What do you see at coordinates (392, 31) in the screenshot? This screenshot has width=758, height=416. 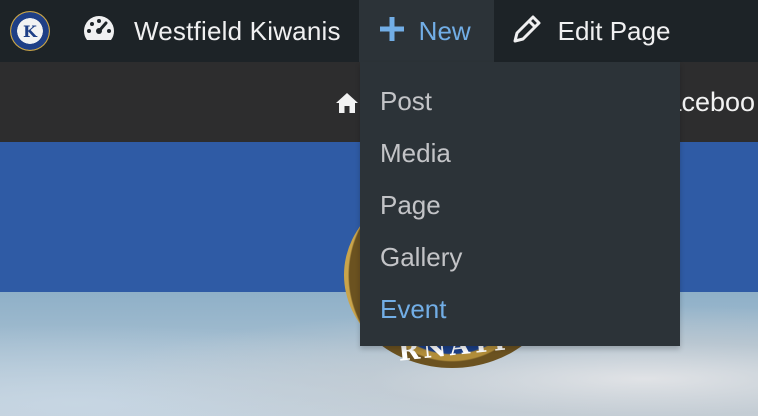 I see `plus-icon` at bounding box center [392, 31].